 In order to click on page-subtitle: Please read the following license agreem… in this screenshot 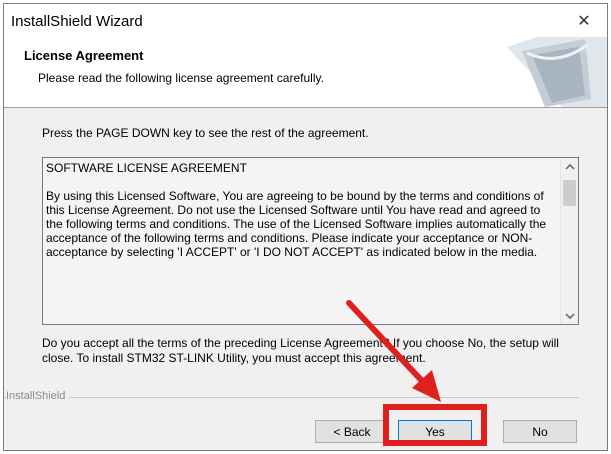, I will do `click(181, 78)`.